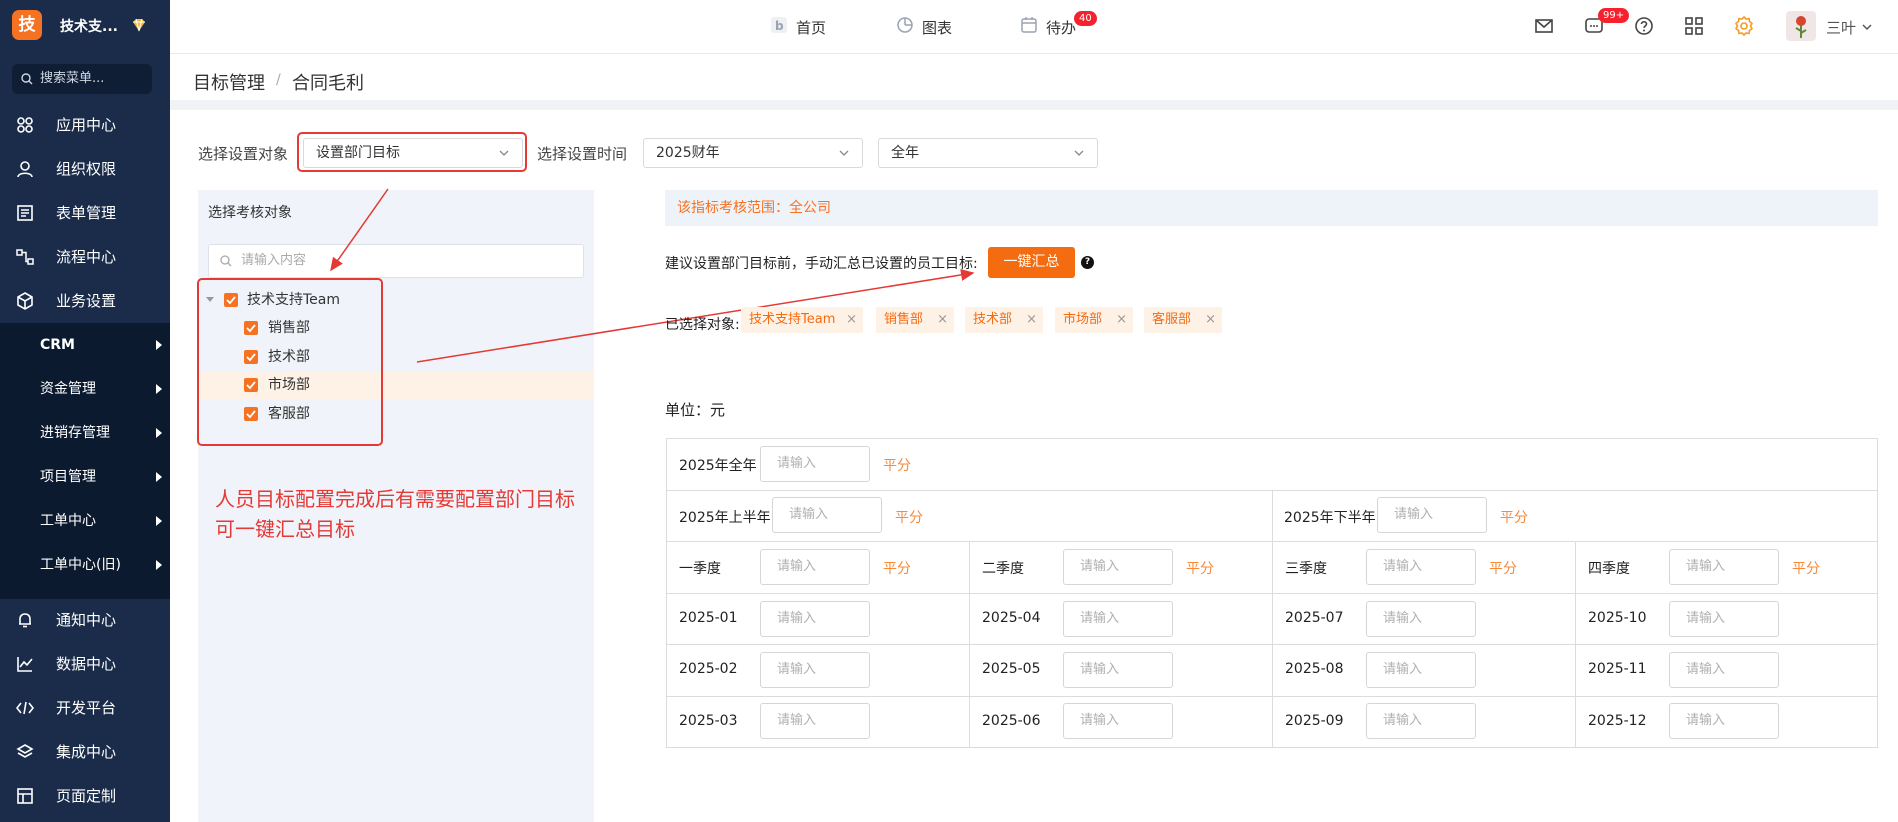 Image resolution: width=1898 pixels, height=822 pixels. I want to click on month-label: 2025-04, so click(1011, 618).